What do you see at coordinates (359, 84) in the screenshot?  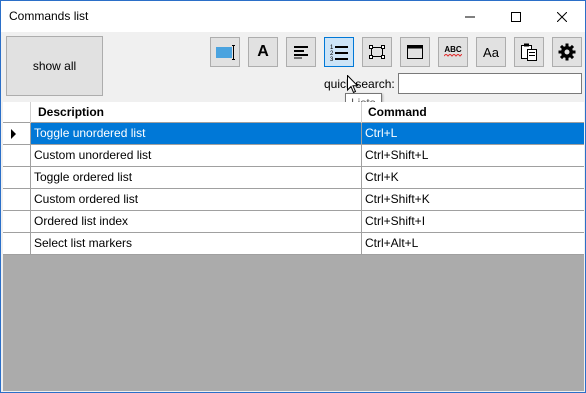 I see `quick-search-label: quick search:` at bounding box center [359, 84].